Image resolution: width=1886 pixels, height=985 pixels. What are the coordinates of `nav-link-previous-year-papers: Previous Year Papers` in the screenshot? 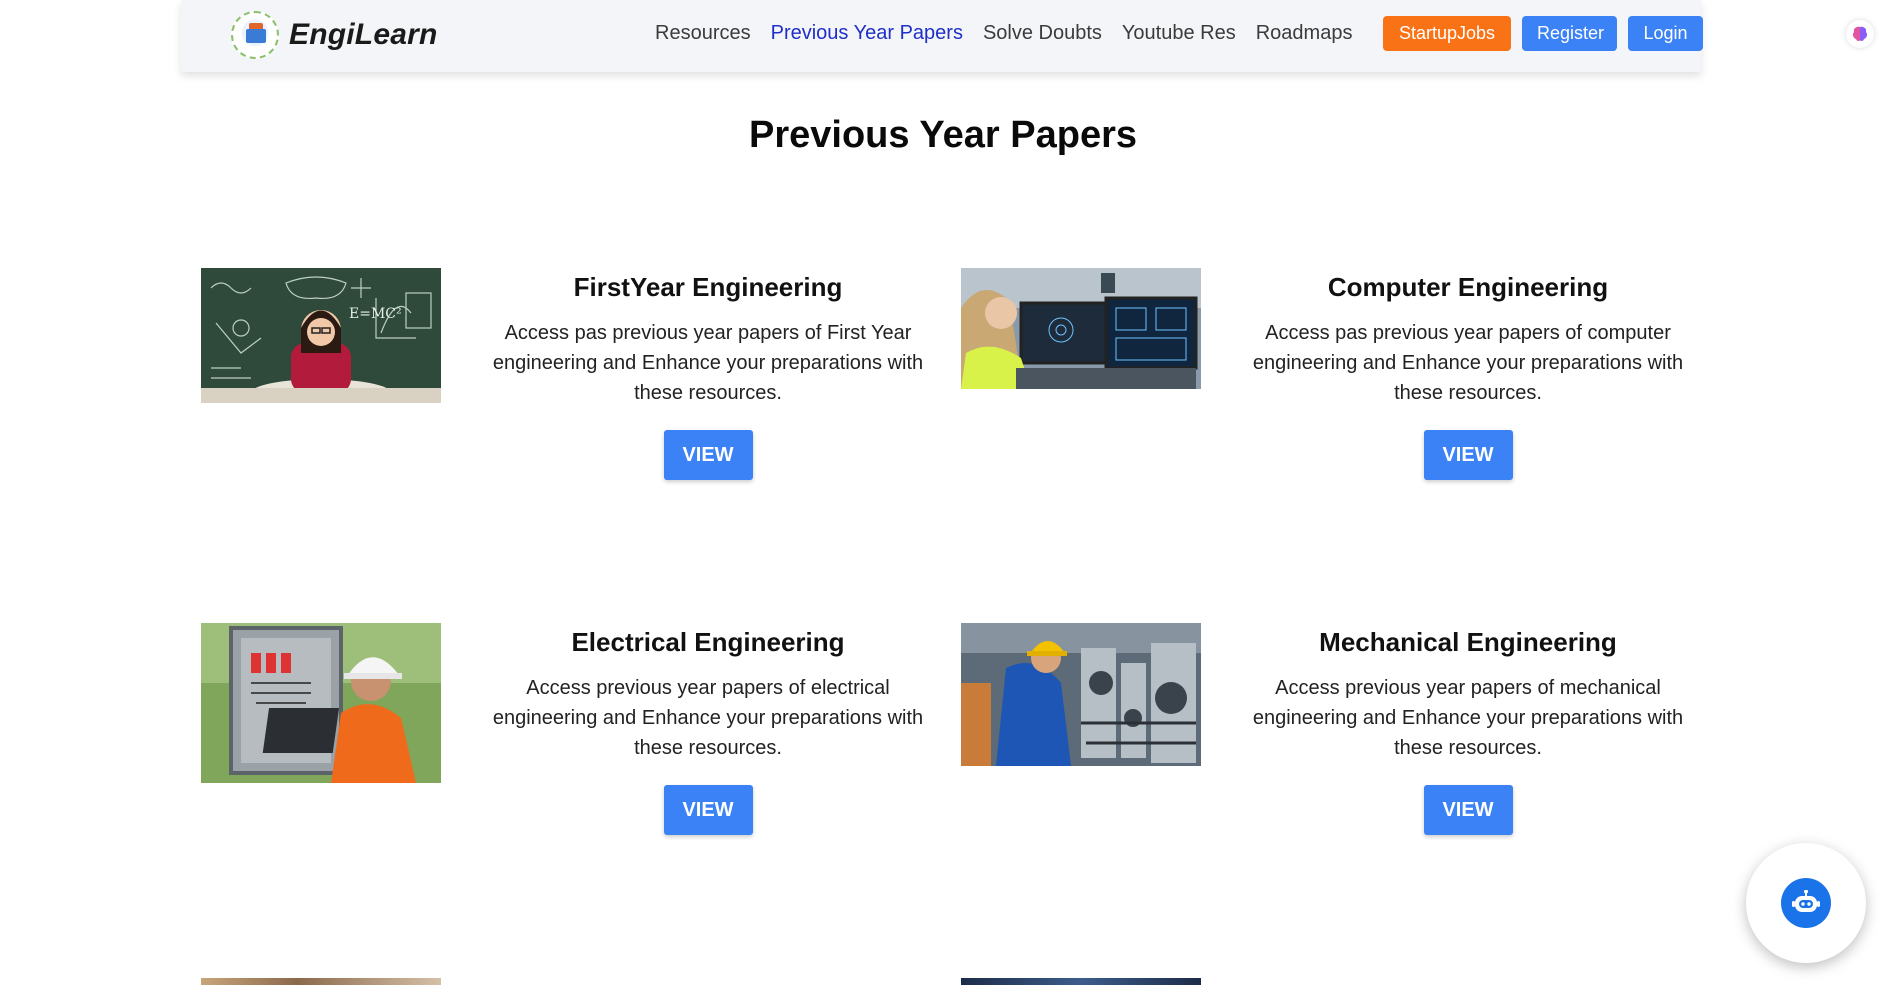 It's located at (867, 33).